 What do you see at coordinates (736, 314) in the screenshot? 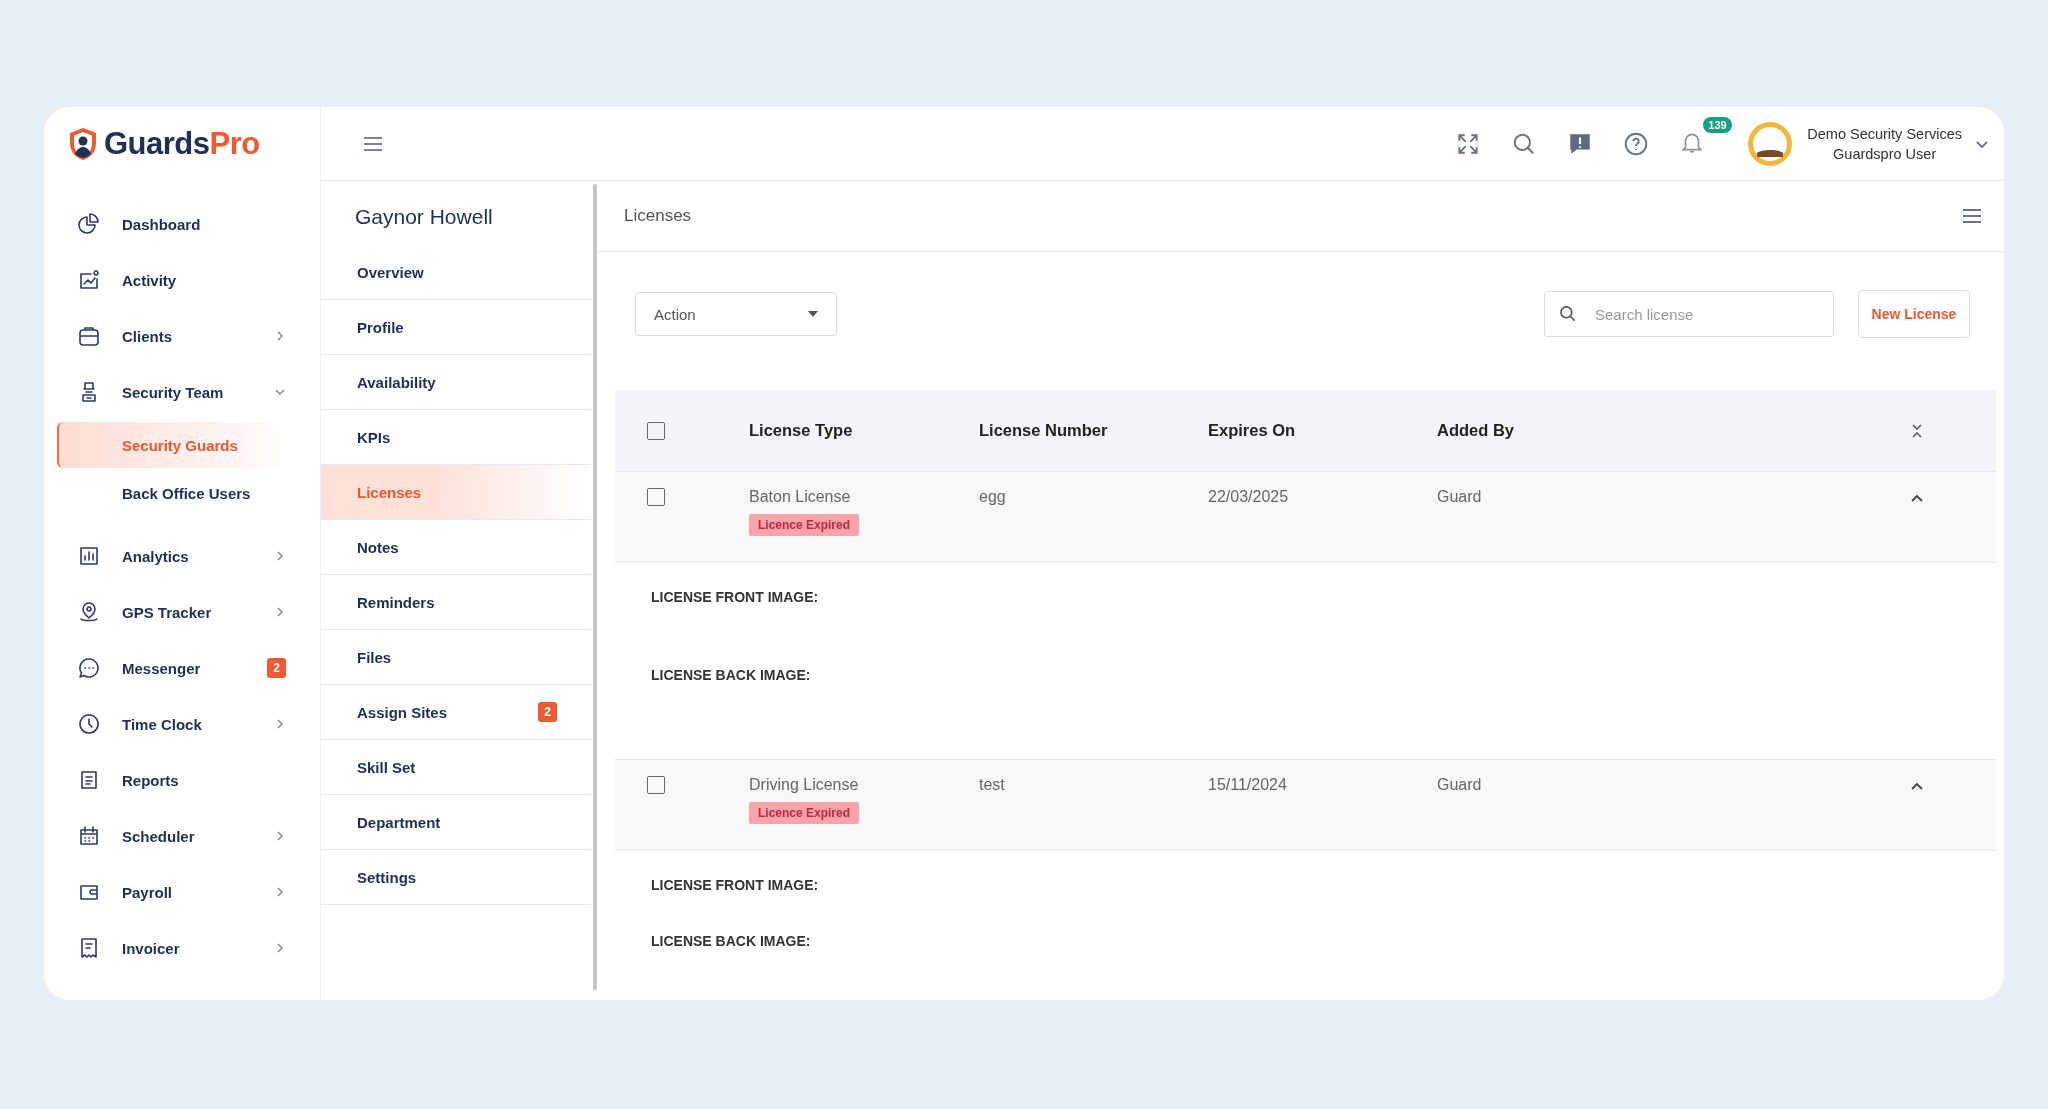
I see `action-dropdown: Action` at bounding box center [736, 314].